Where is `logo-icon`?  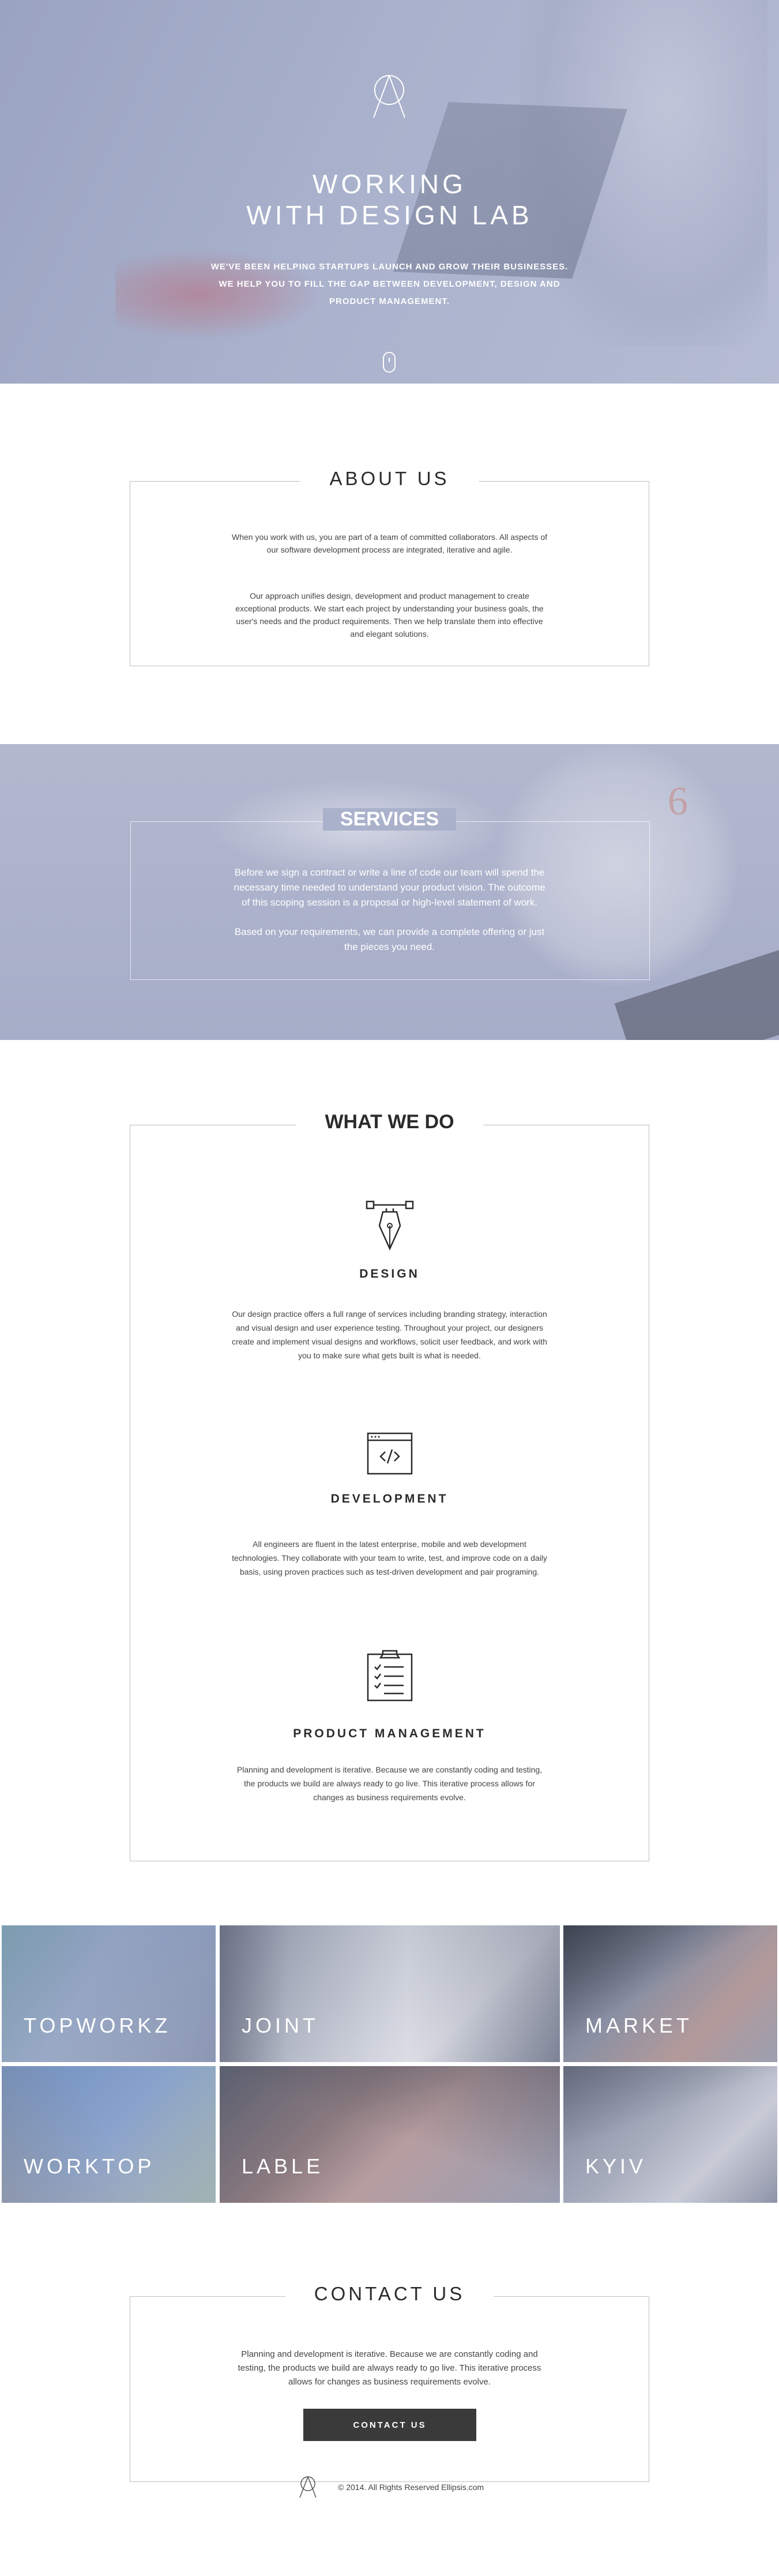
logo-icon is located at coordinates (389, 97).